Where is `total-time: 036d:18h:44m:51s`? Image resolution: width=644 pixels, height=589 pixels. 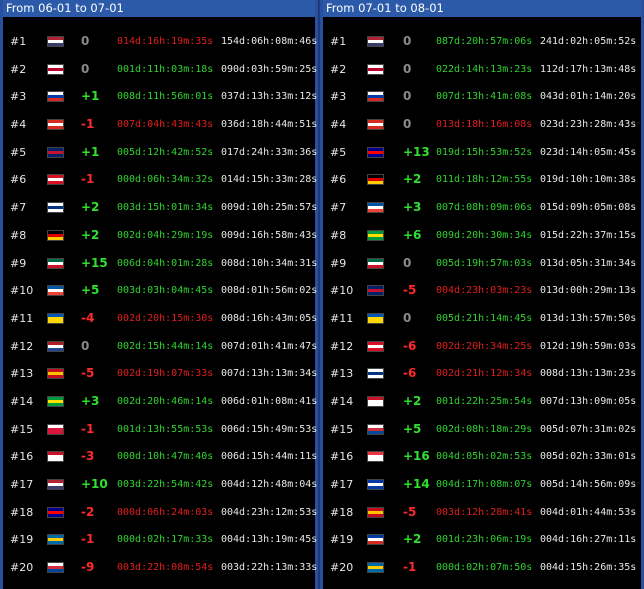
total-time: 036d:18h:44m:51s is located at coordinates (269, 125).